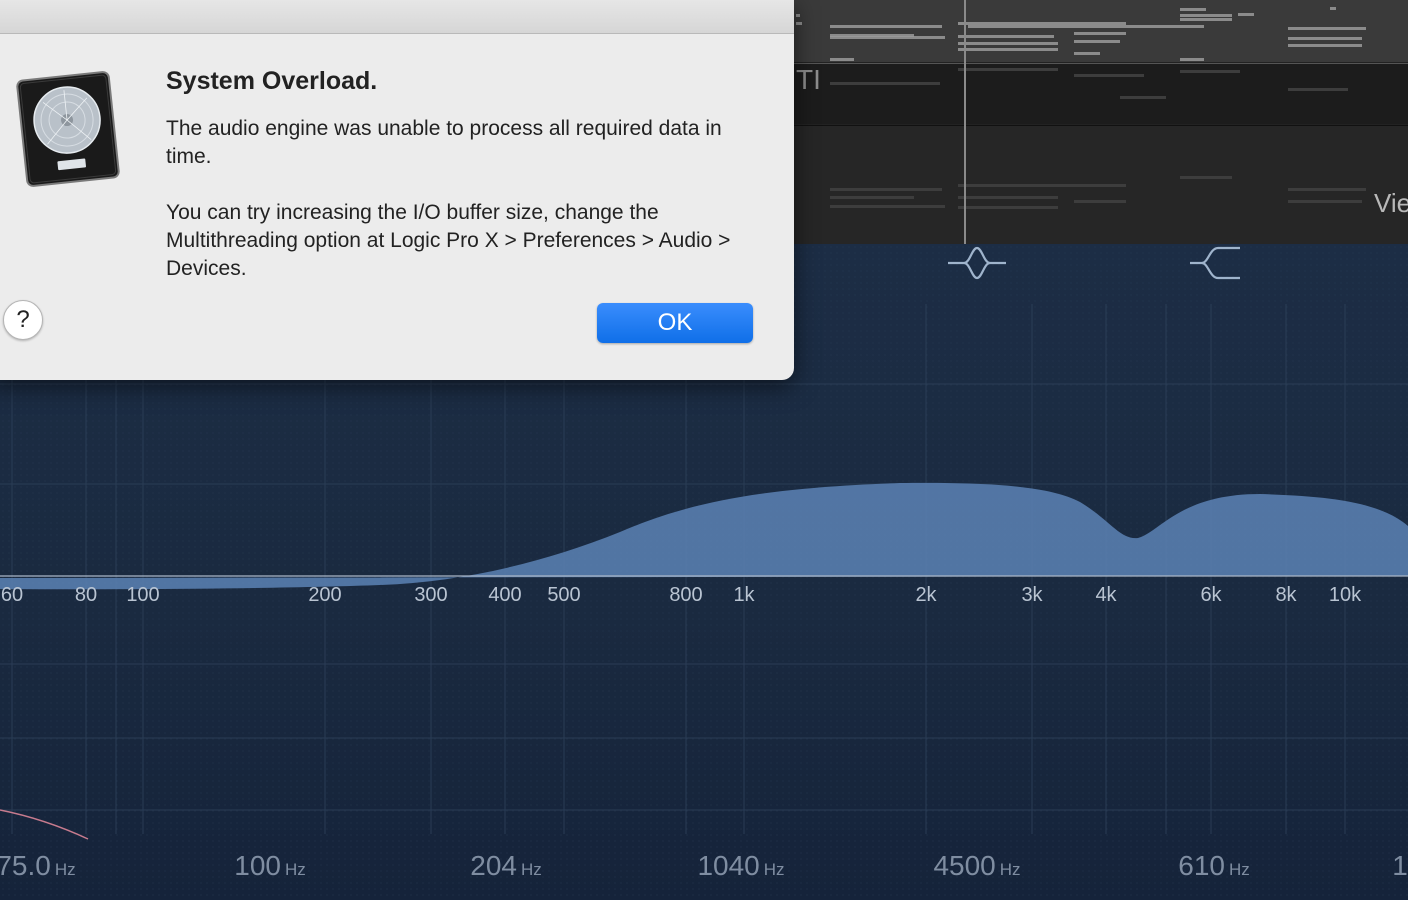 The height and width of the screenshot is (900, 1408). Describe the element at coordinates (12, 595) in the screenshot. I see `freq-label: 60` at that location.